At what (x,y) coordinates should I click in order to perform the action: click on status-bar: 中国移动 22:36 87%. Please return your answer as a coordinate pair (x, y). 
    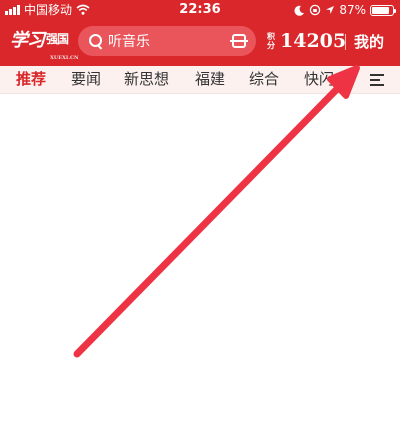
    Looking at the image, I should click on (200, 10).